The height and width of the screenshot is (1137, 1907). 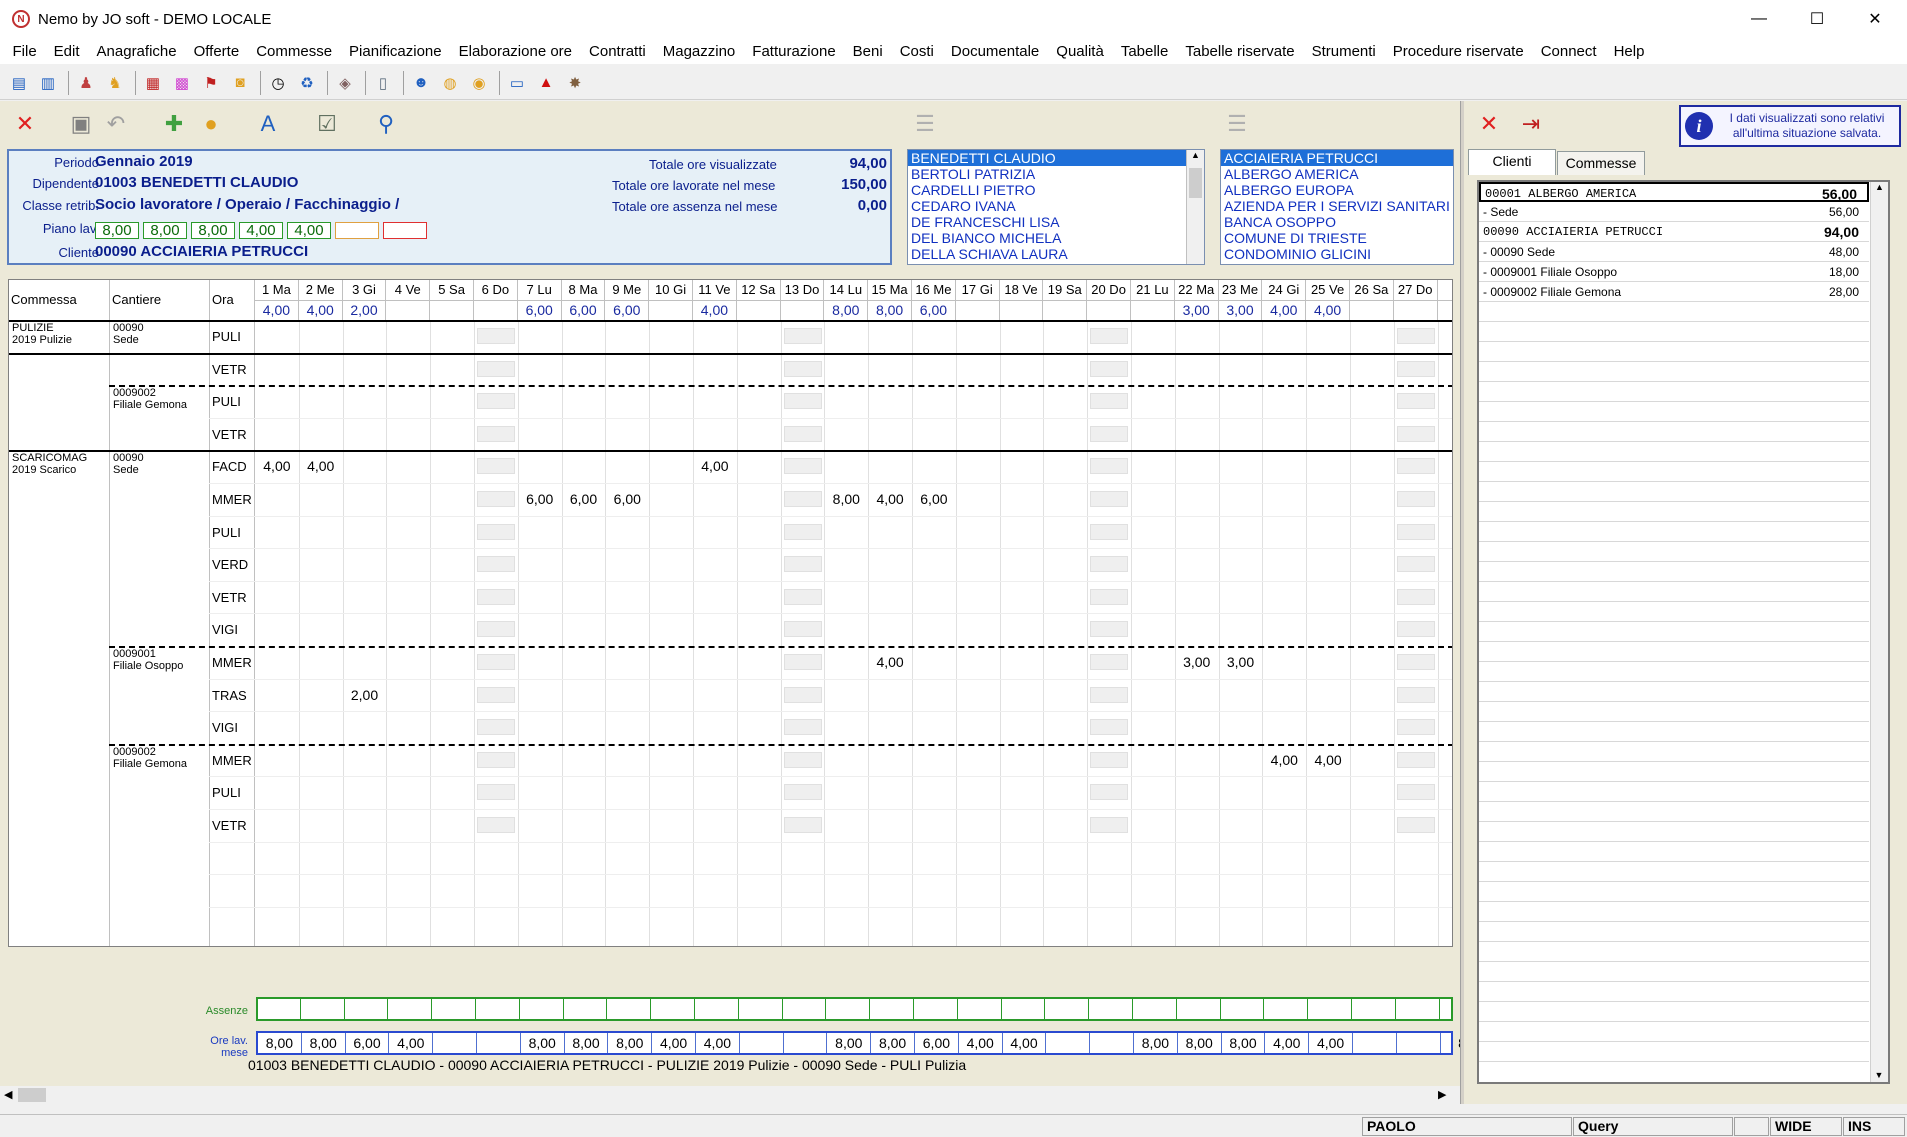 I want to click on client-item: AZIENDA PER I SERVIZI SANITARI -, so click(x=1337, y=206).